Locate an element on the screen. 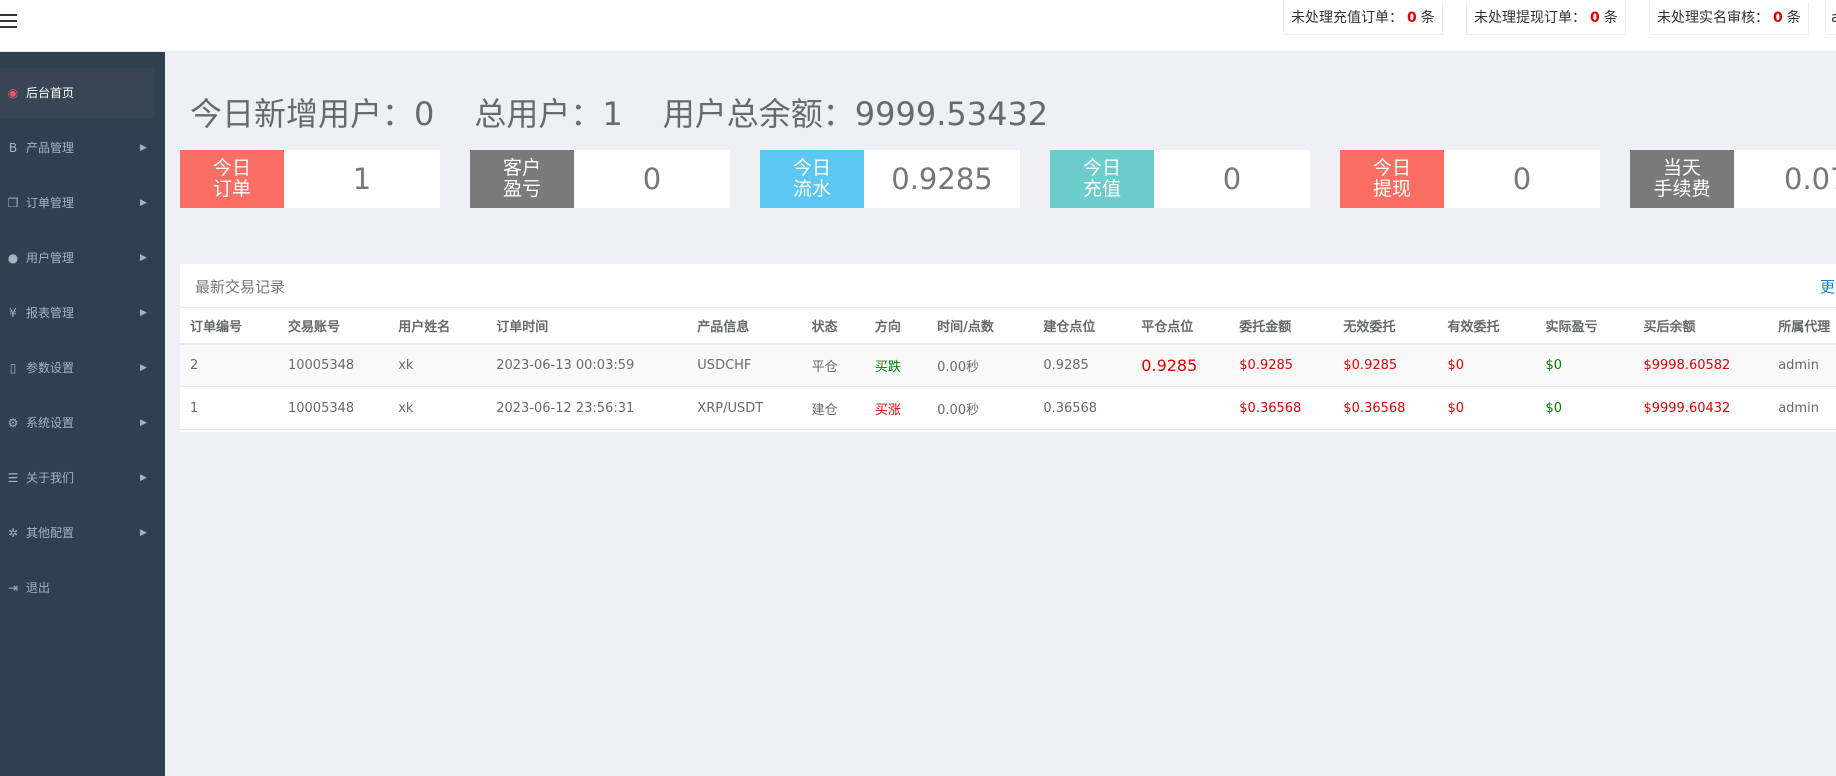 Image resolution: width=1836 pixels, height=776 pixels. stat-tag: 今日 流水 is located at coordinates (812, 179).